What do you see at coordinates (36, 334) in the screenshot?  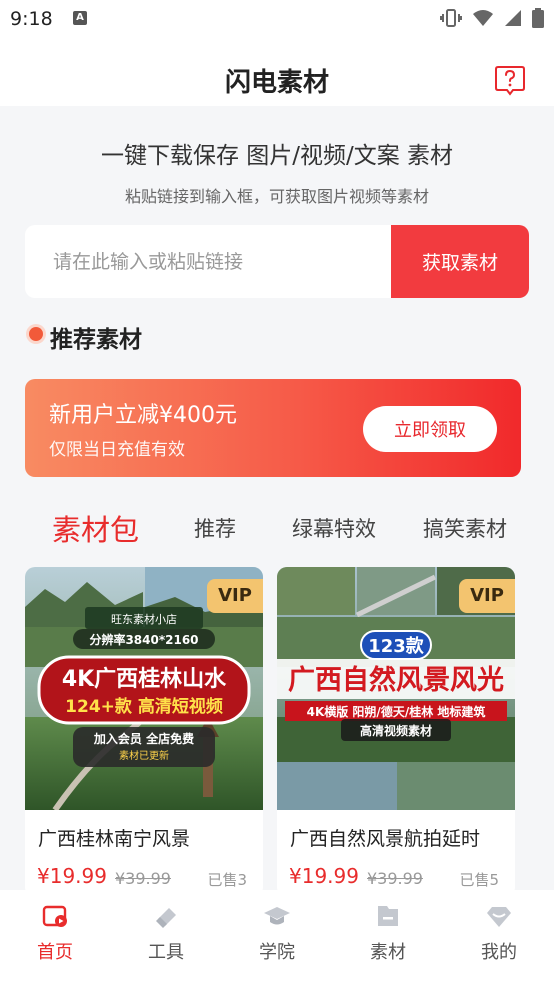 I see `section-dot-icon` at bounding box center [36, 334].